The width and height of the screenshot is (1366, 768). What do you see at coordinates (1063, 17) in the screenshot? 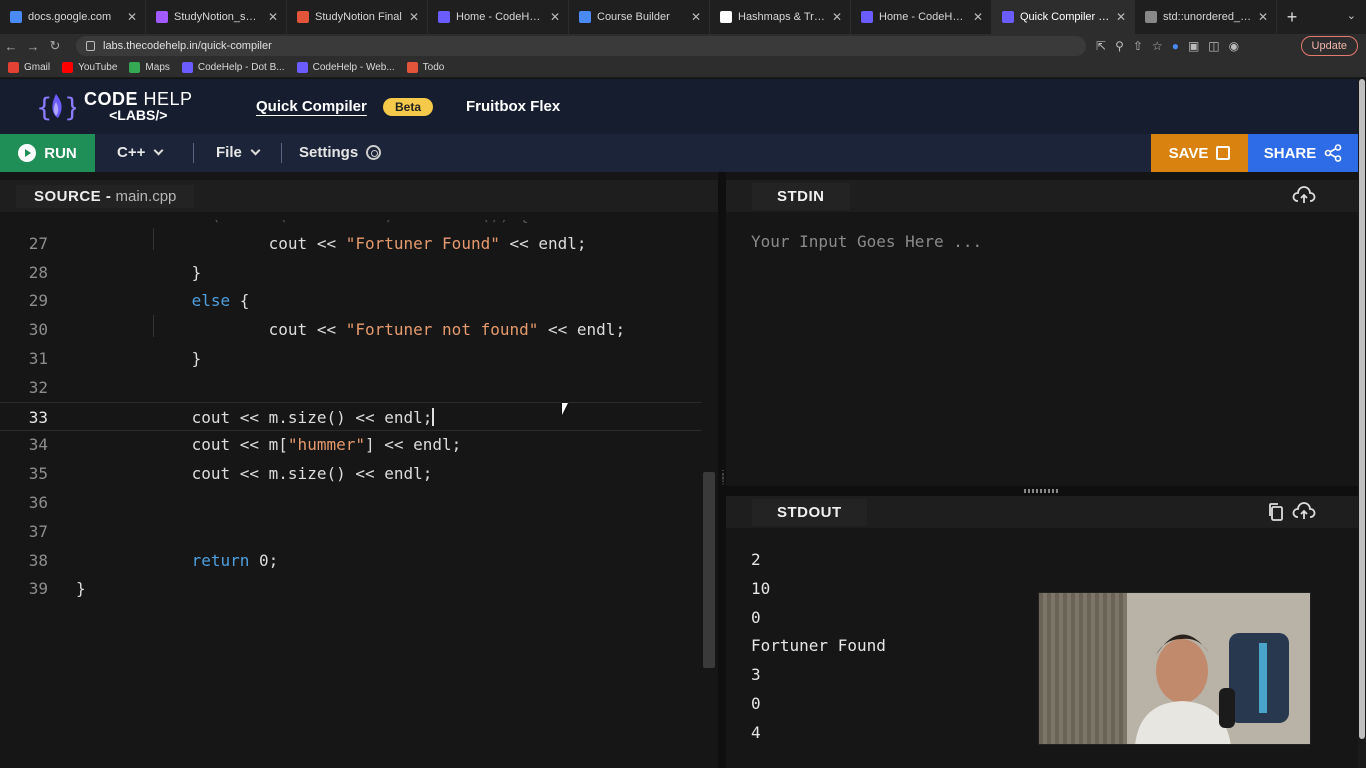
I see `browser-tab: Quick Compiler - Code ✕` at bounding box center [1063, 17].